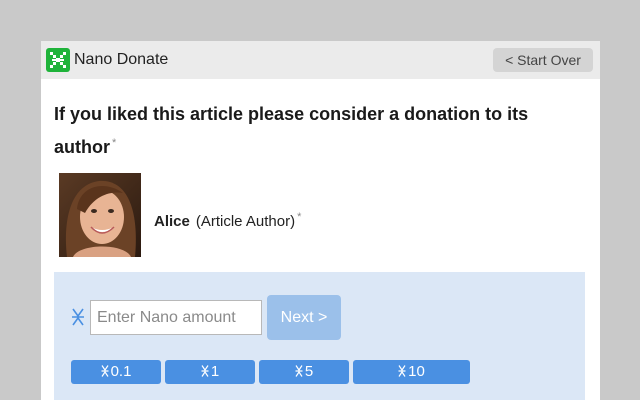 This screenshot has height=400, width=640. What do you see at coordinates (245, 221) in the screenshot?
I see `author-role: (Article Author)` at bounding box center [245, 221].